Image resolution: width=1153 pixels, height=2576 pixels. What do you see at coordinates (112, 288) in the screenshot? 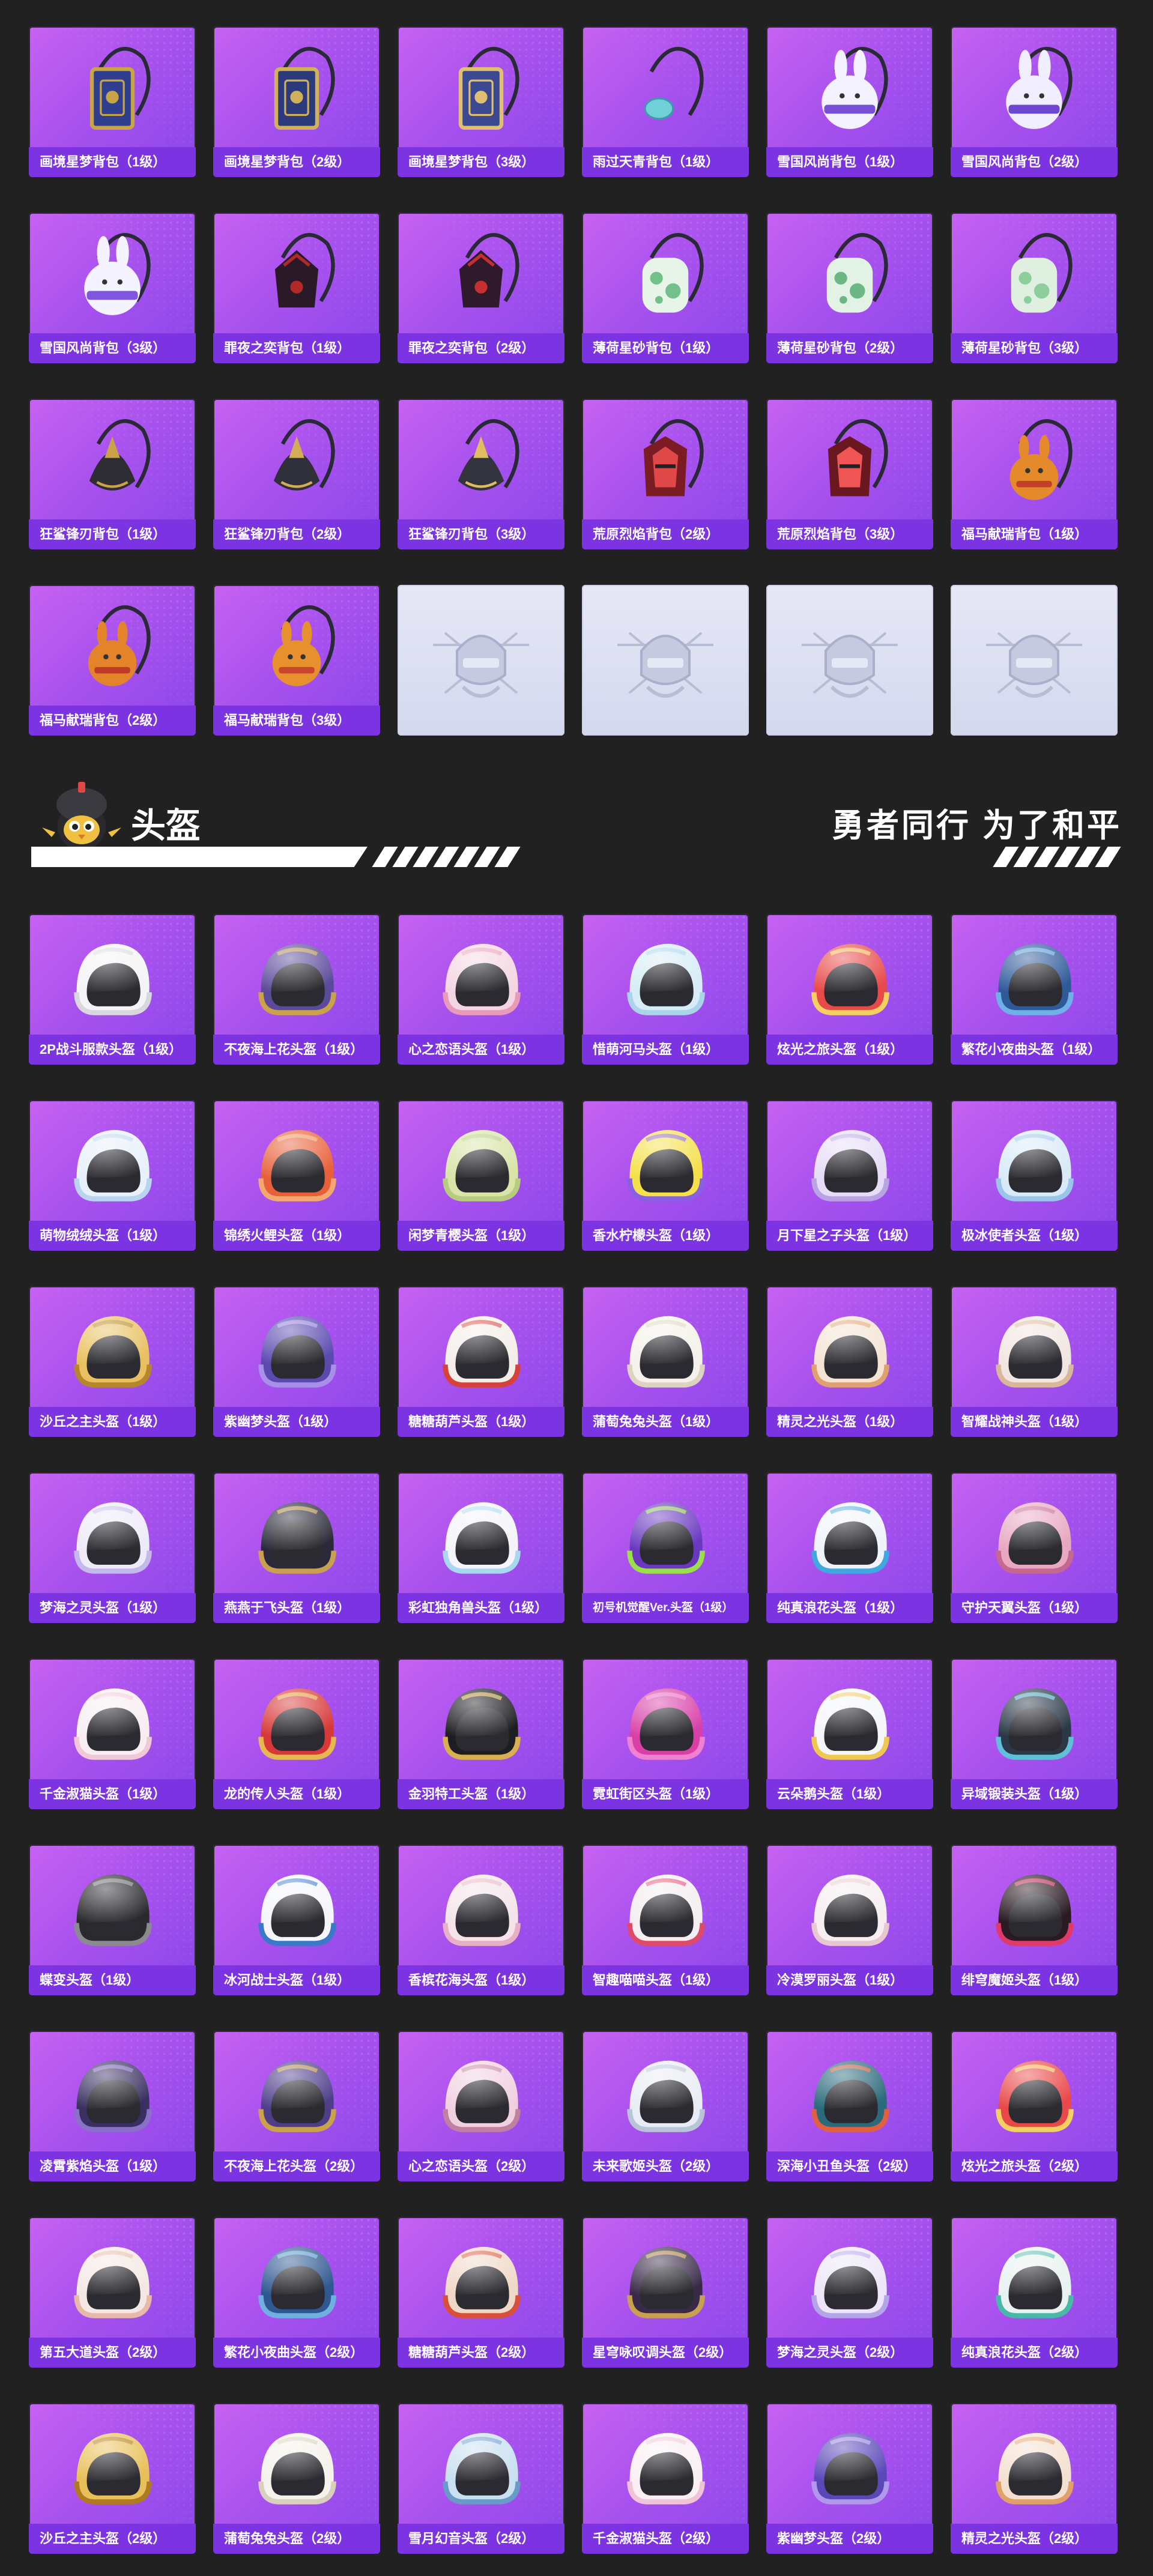
I see `backpack-card: 雪国风尚背包（3级）` at bounding box center [112, 288].